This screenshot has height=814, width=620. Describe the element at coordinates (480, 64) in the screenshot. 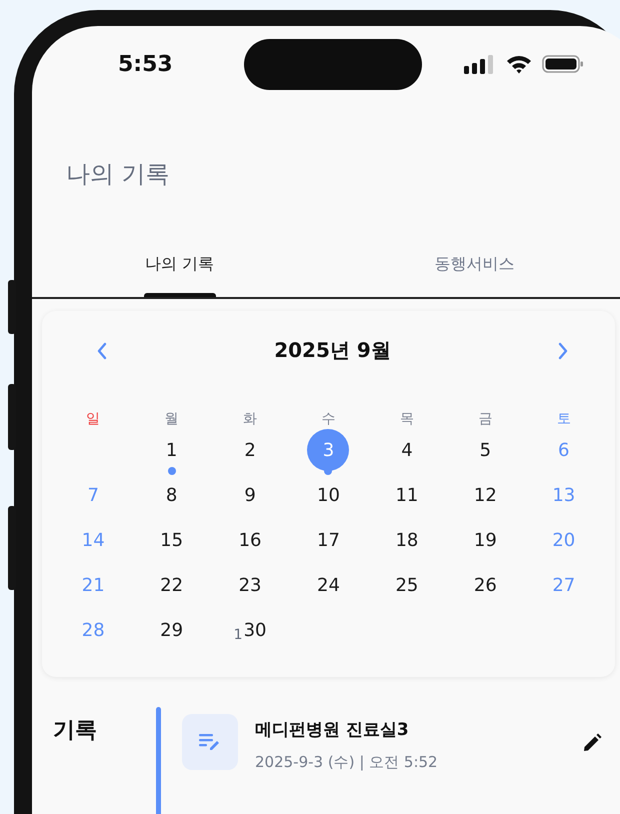

I see `signal-icon` at that location.